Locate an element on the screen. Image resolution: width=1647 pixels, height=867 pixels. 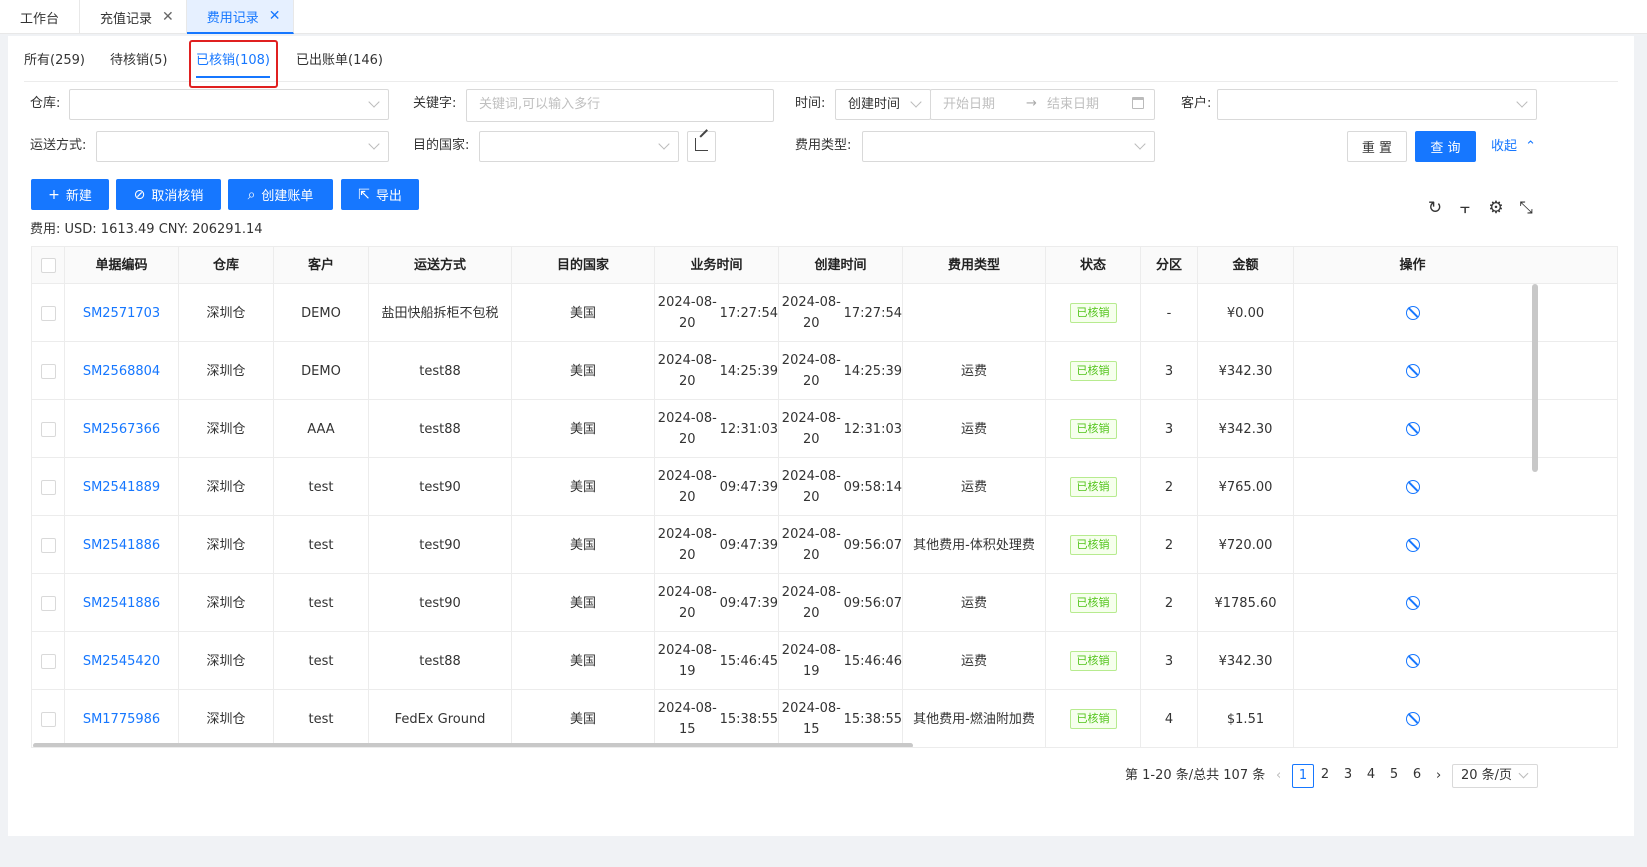
warehouse-select is located at coordinates (229, 104).